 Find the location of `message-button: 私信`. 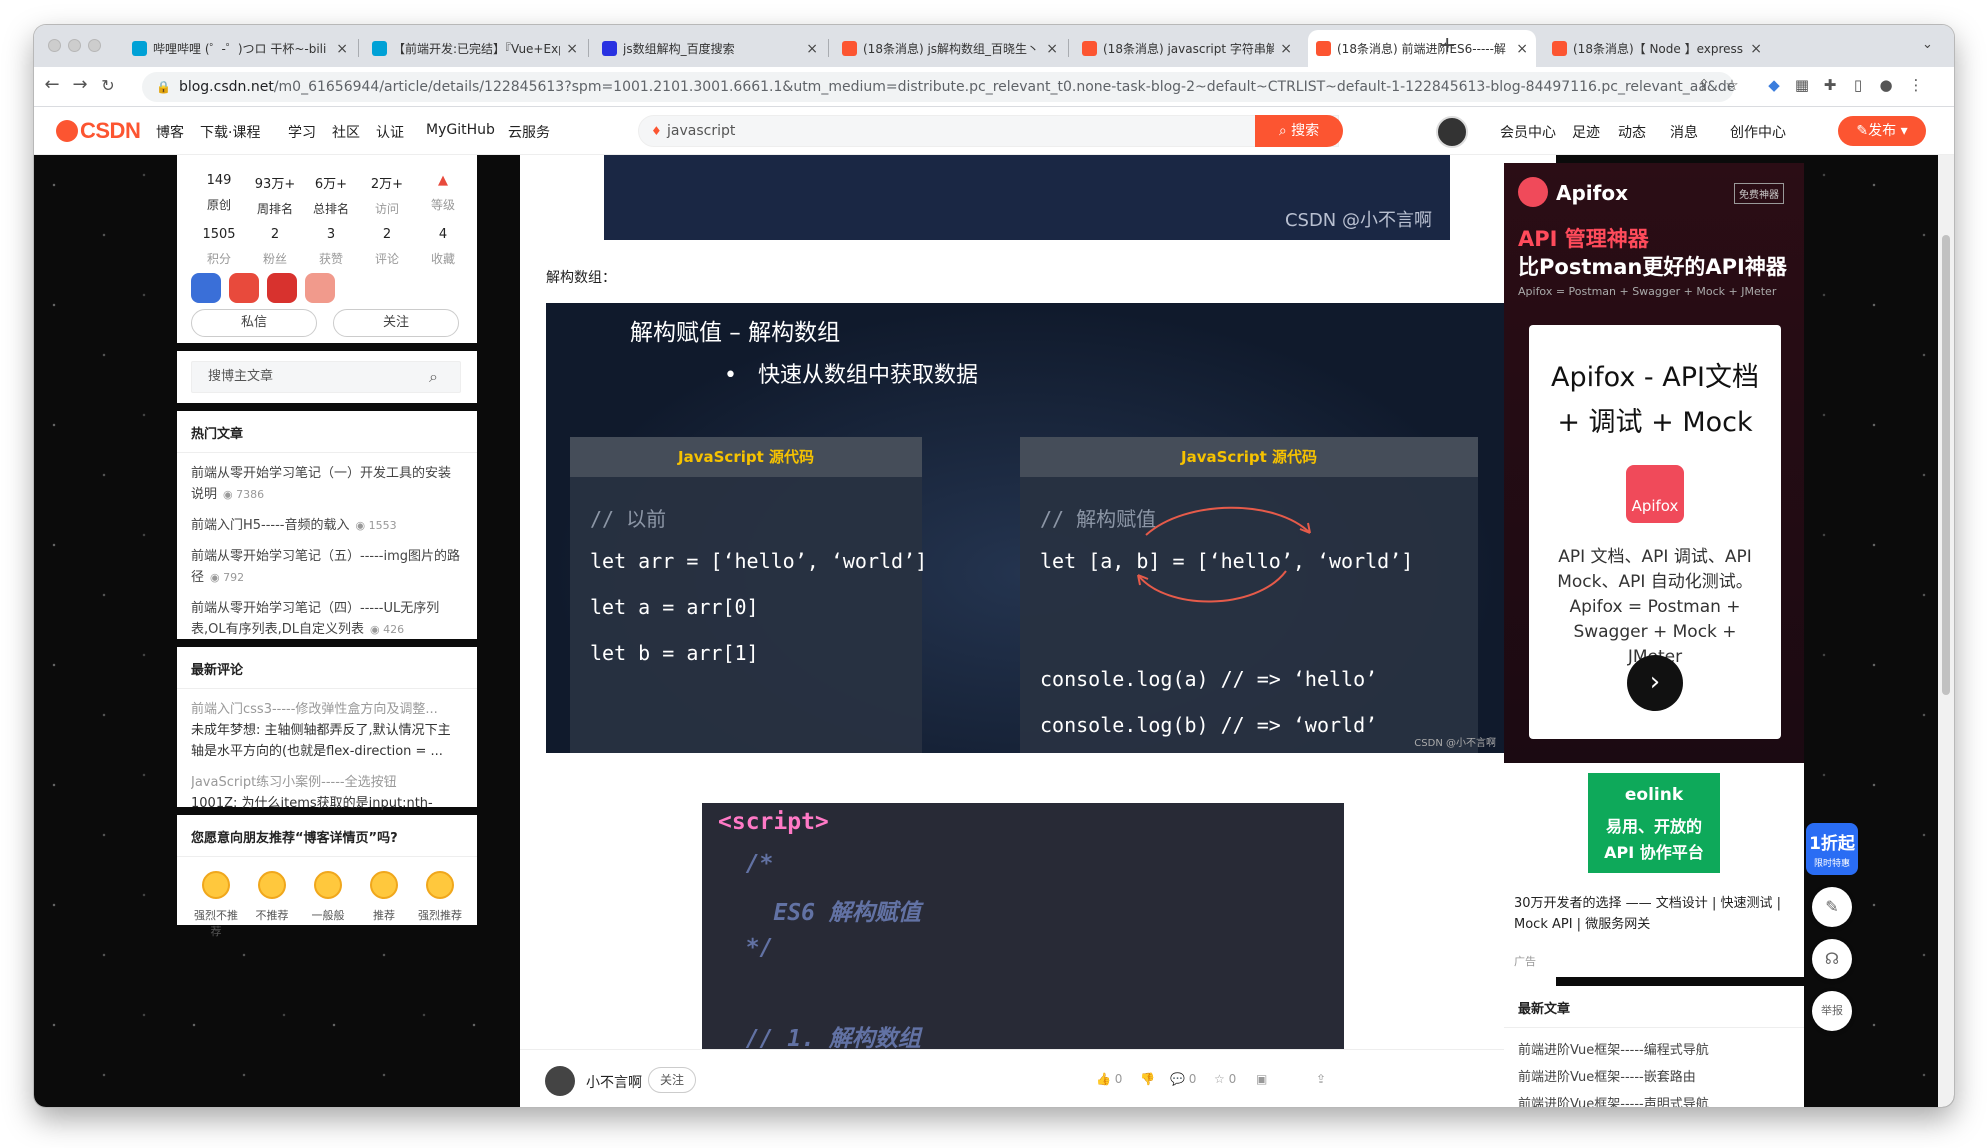

message-button: 私信 is located at coordinates (254, 323).